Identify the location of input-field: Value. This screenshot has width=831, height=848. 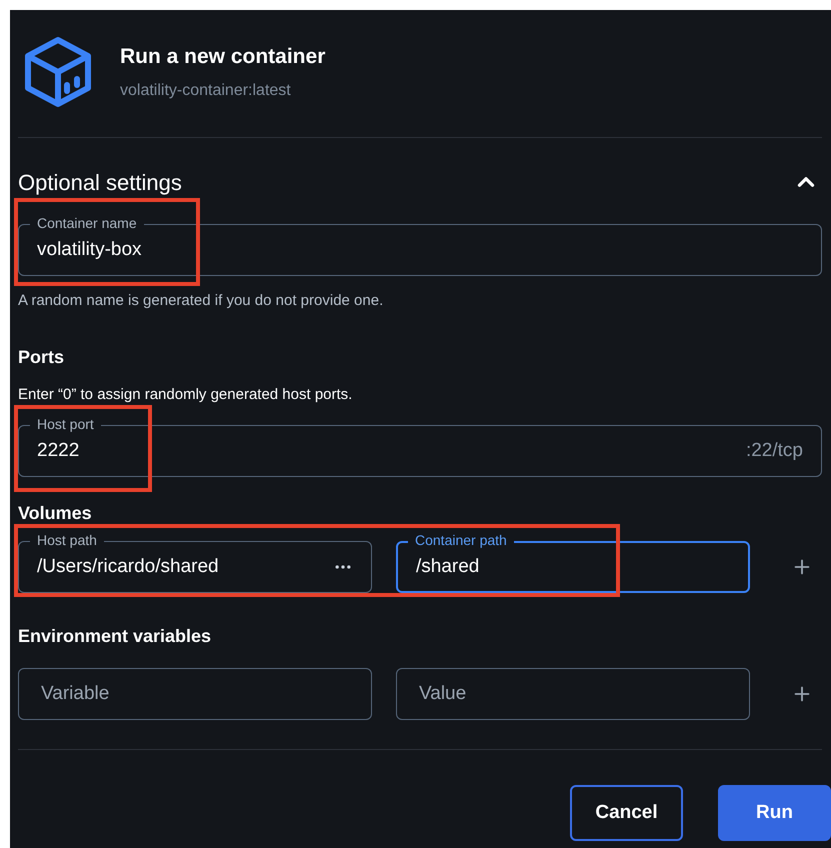
(573, 694).